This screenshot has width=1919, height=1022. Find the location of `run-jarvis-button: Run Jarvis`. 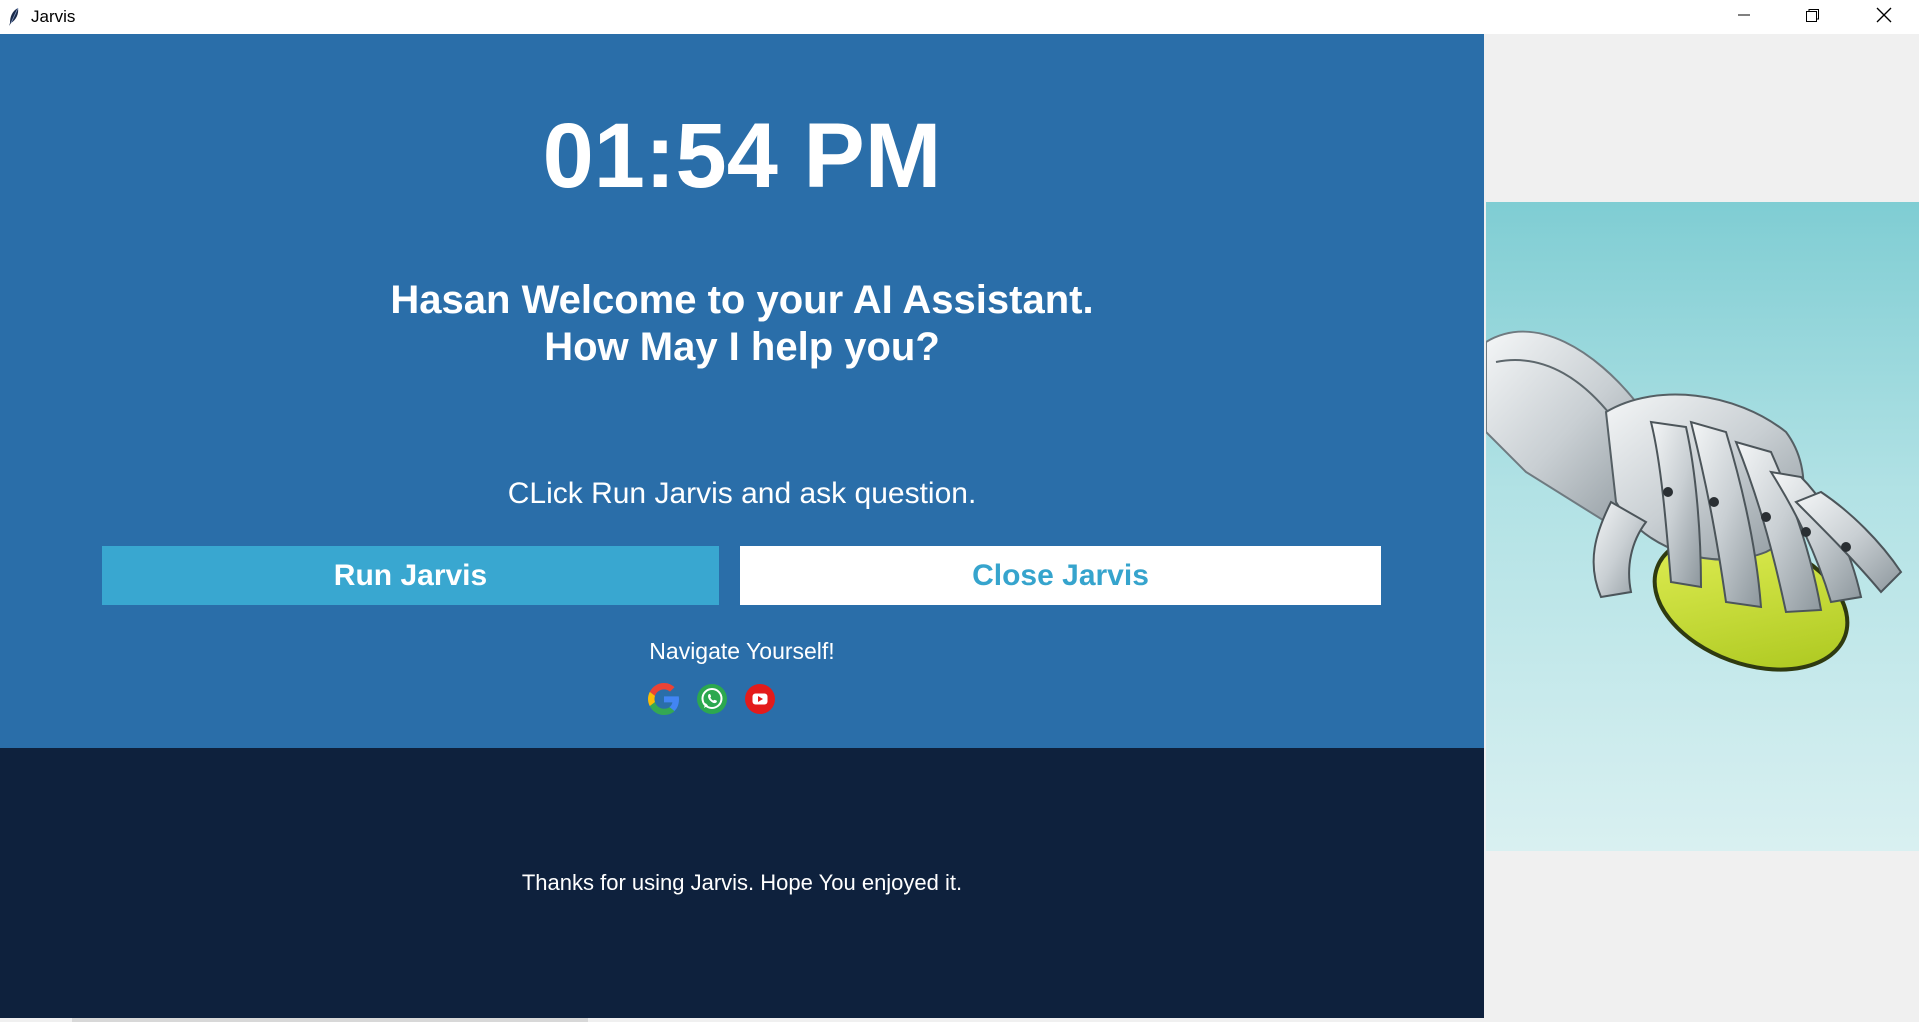

run-jarvis-button: Run Jarvis is located at coordinates (410, 575).